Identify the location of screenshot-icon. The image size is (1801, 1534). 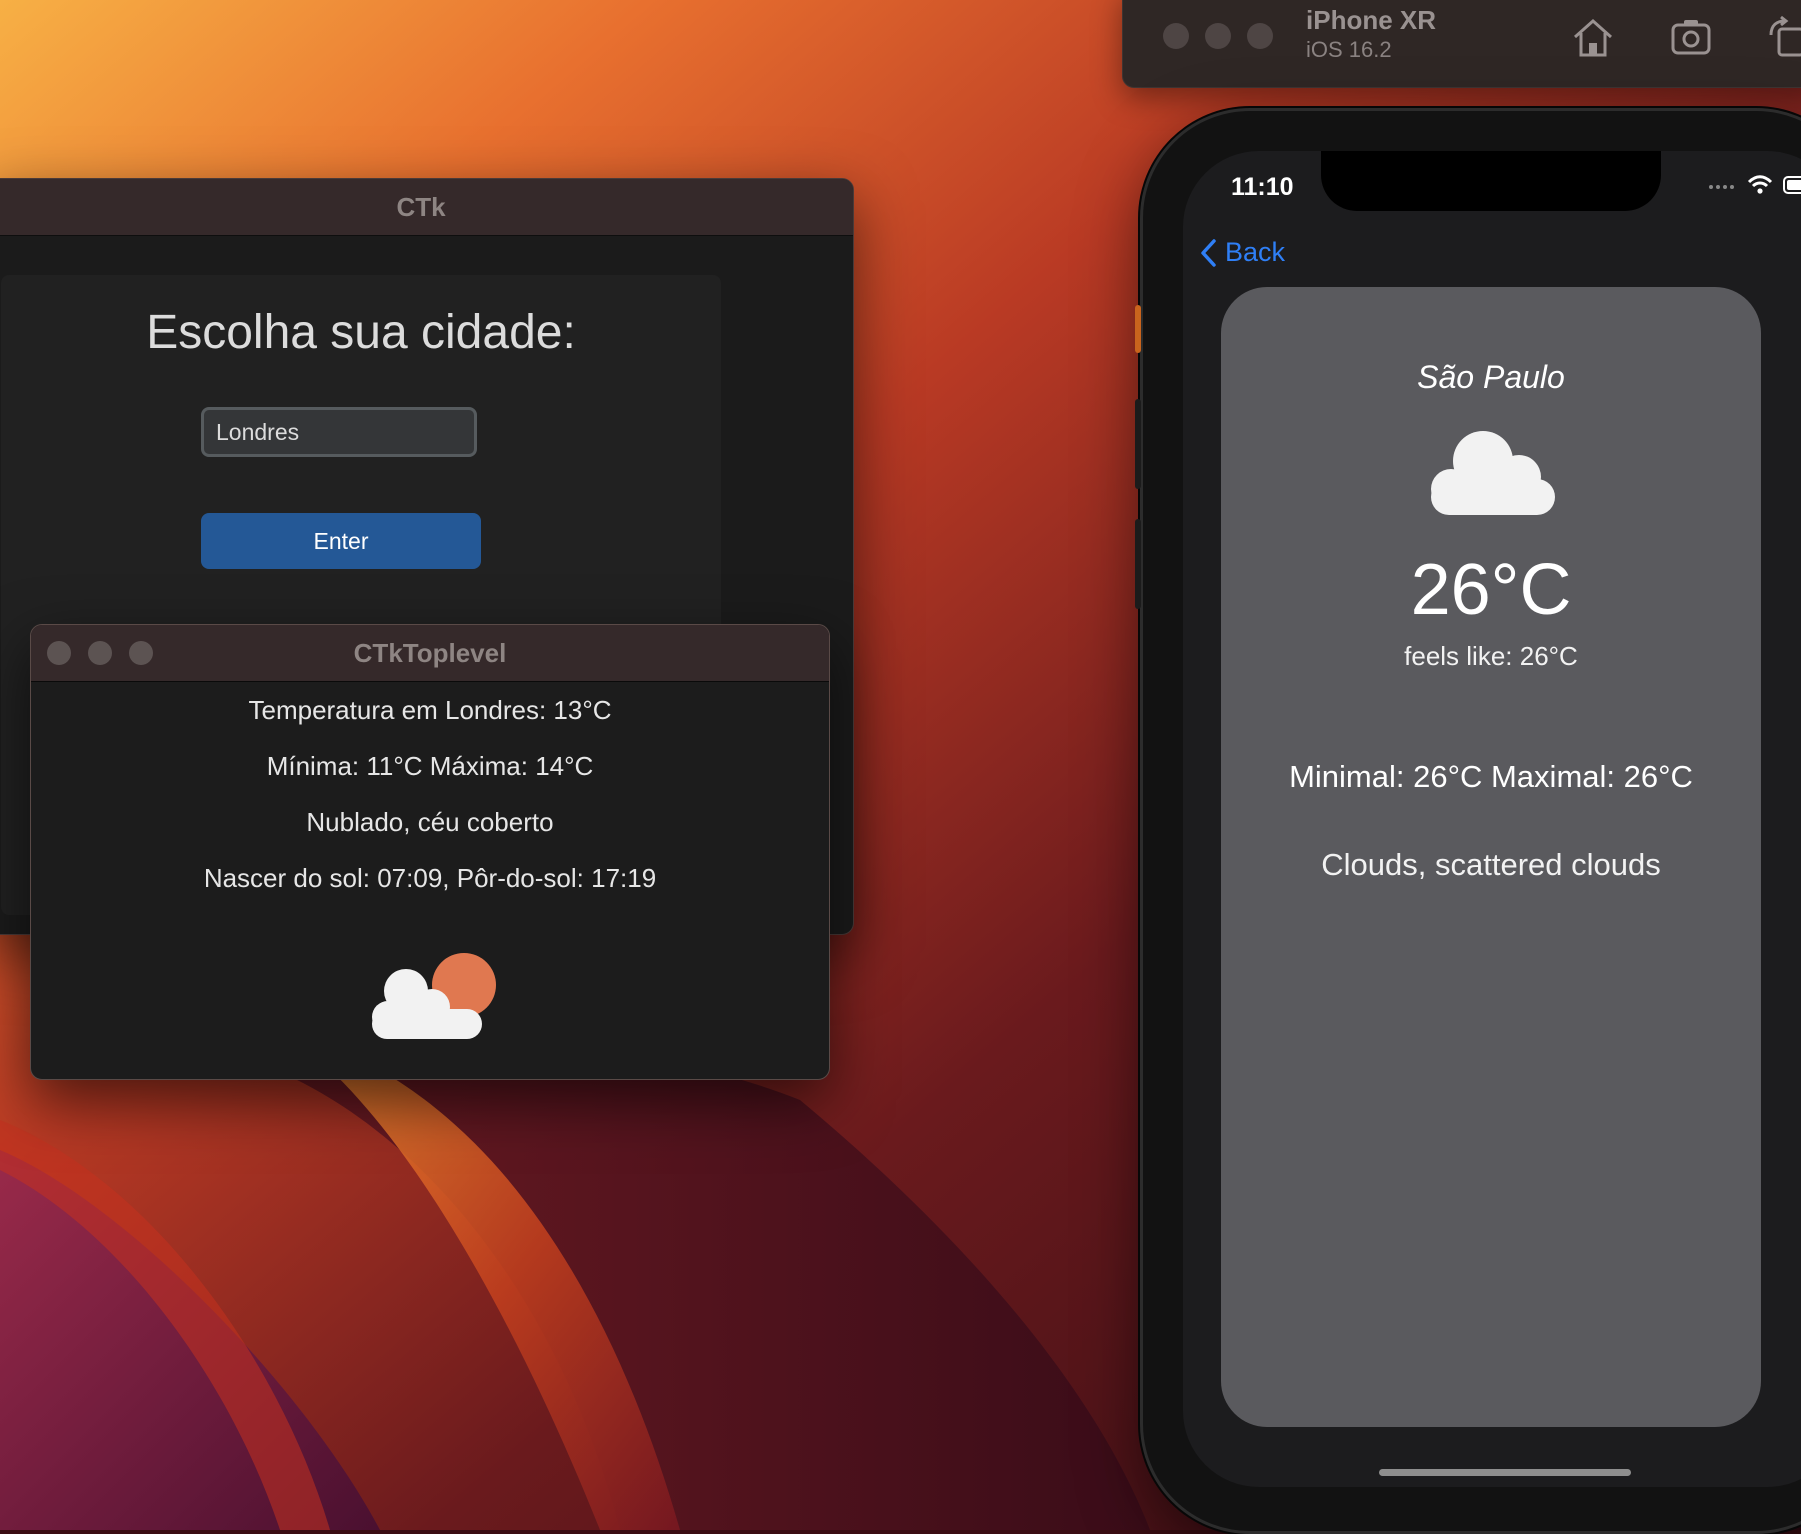
(1691, 37).